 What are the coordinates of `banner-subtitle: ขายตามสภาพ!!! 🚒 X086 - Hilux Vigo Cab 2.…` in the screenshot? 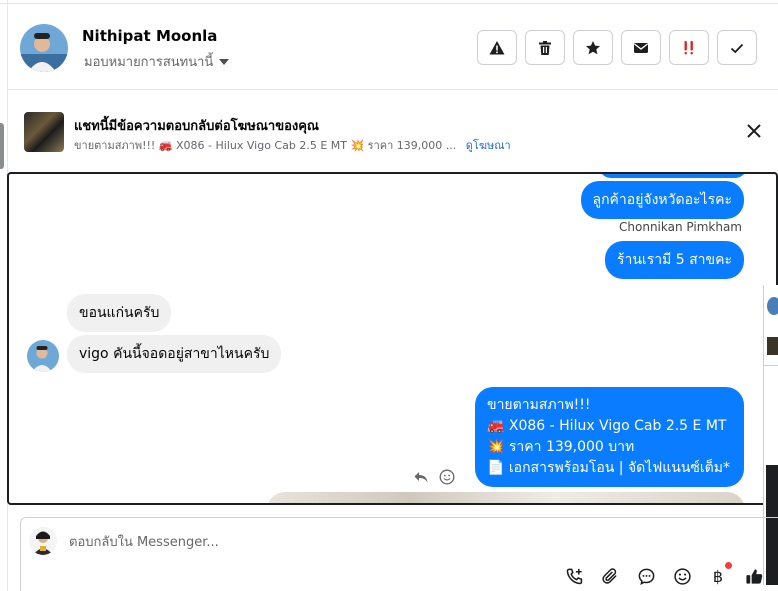 It's located at (292, 145).